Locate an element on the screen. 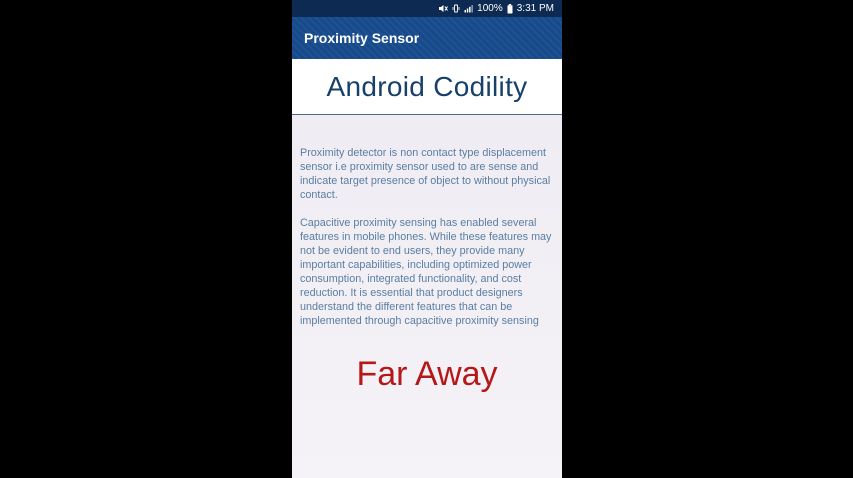 This screenshot has height=478, width=853. app-bar: Proximity Sensor is located at coordinates (427, 38).